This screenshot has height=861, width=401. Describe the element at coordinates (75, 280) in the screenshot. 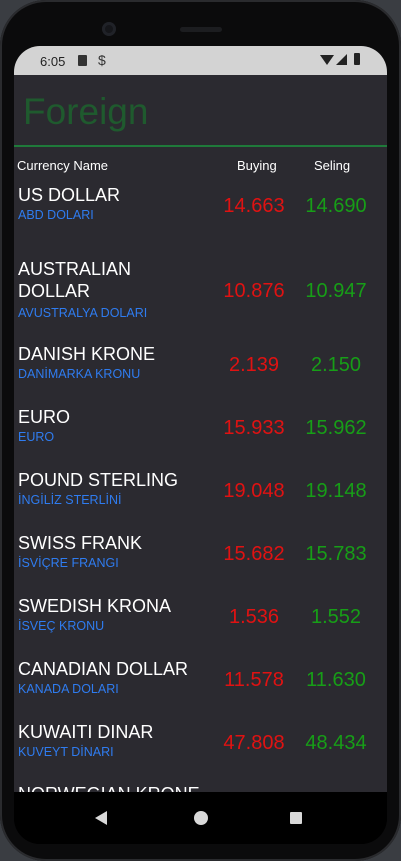

I see `currency-name: AUSTRALIAN DOLLAR` at that location.